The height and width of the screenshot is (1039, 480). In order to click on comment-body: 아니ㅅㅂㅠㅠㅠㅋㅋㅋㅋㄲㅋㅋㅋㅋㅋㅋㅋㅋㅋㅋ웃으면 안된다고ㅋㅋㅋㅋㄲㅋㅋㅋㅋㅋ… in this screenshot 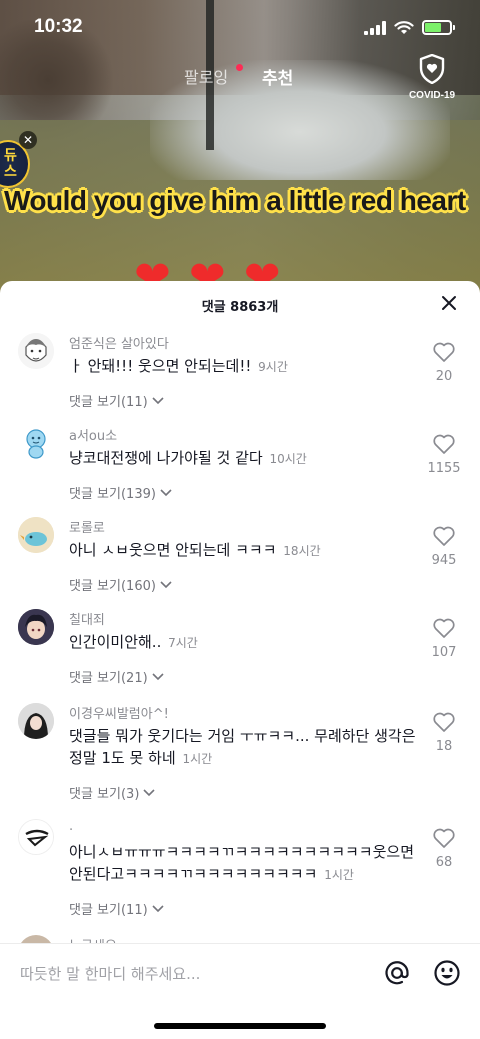, I will do `click(242, 863)`.